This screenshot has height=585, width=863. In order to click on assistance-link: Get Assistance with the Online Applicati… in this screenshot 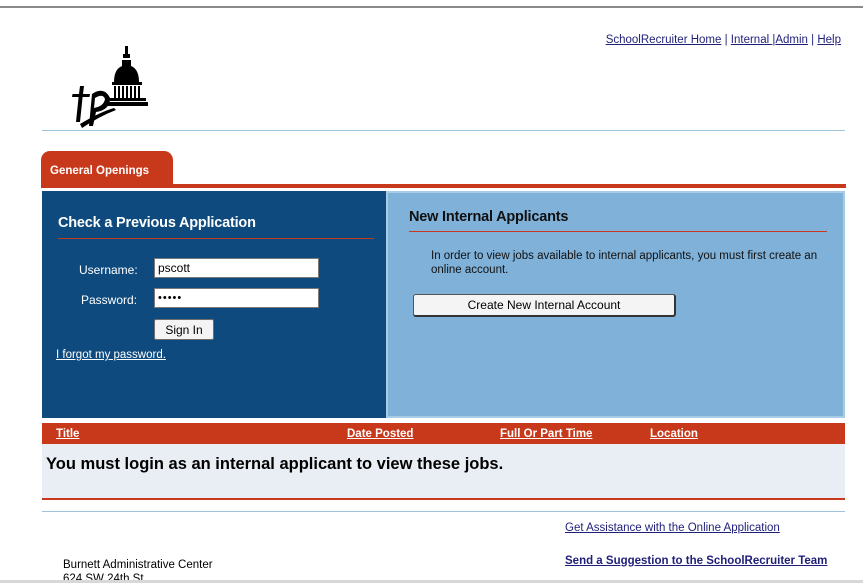, I will do `click(672, 528)`.